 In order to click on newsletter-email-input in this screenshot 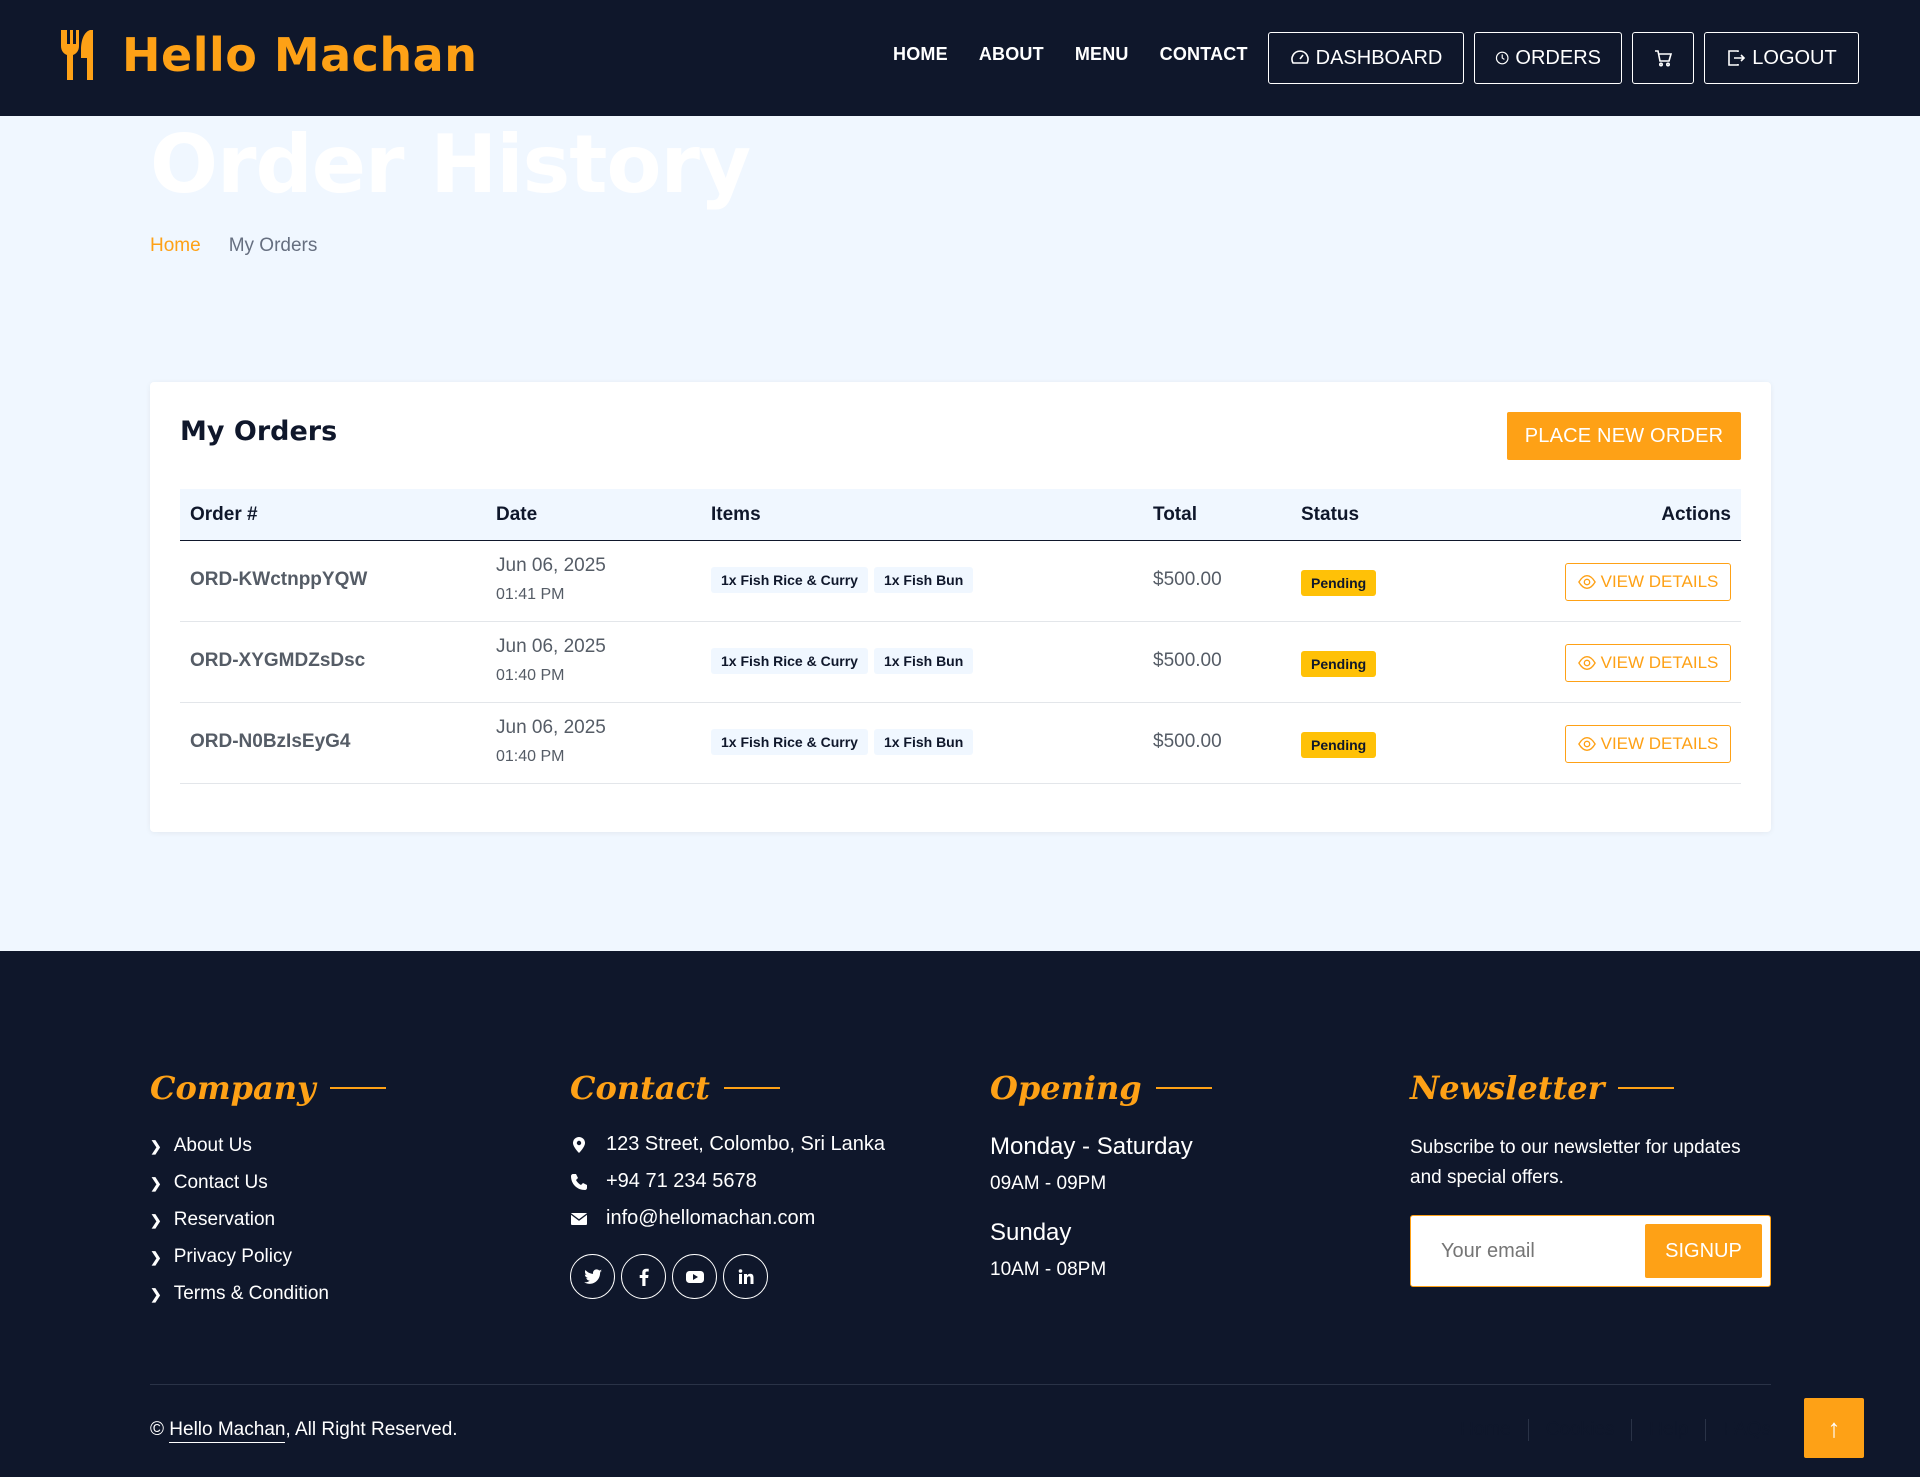, I will do `click(1541, 1251)`.